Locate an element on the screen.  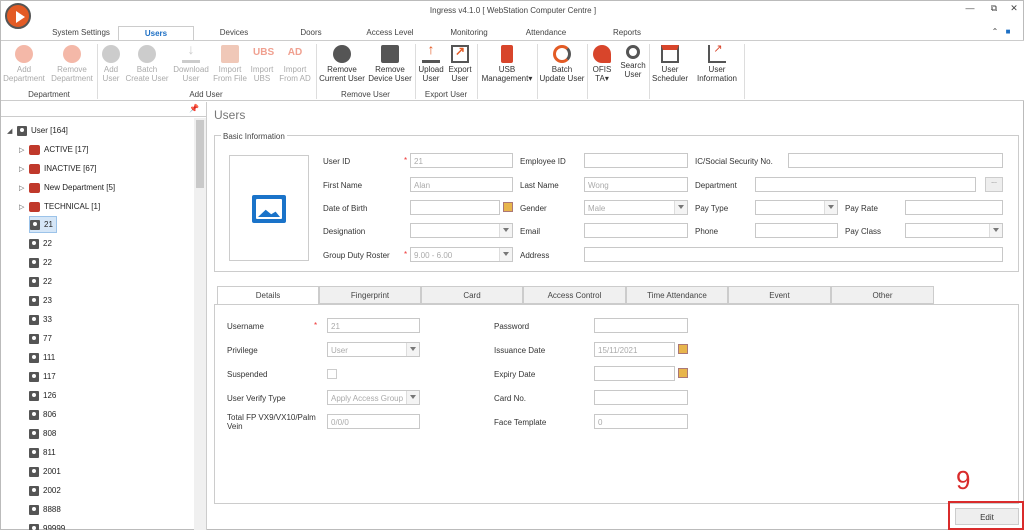
tree-user-item: 811 is located at coordinates (42, 452).